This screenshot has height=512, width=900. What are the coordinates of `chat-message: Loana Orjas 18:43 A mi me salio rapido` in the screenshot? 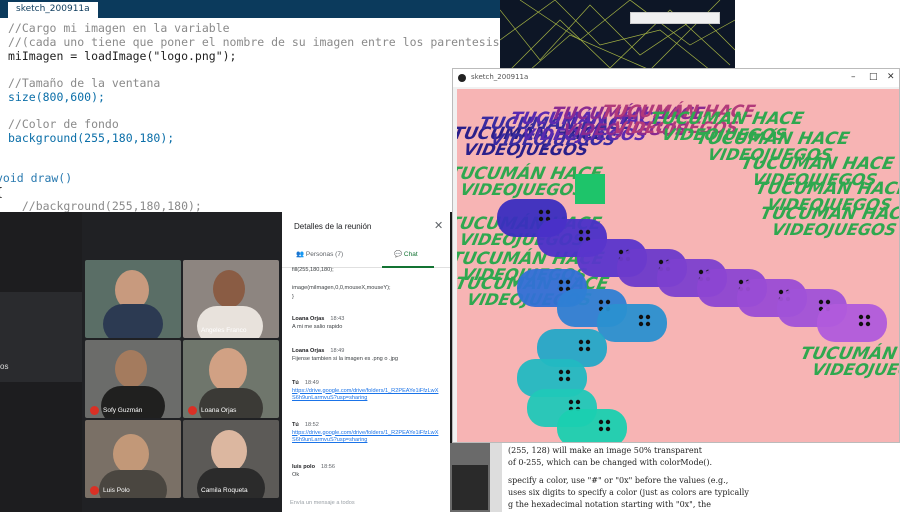 It's located at (367, 323).